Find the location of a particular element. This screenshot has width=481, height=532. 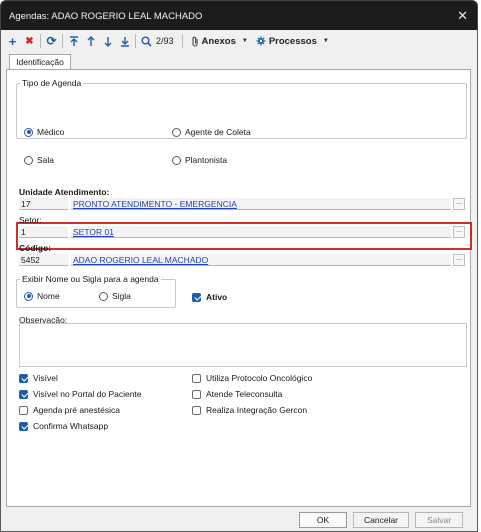

pre-anestesica-label: Agenda pré anestésica is located at coordinates (76, 410).